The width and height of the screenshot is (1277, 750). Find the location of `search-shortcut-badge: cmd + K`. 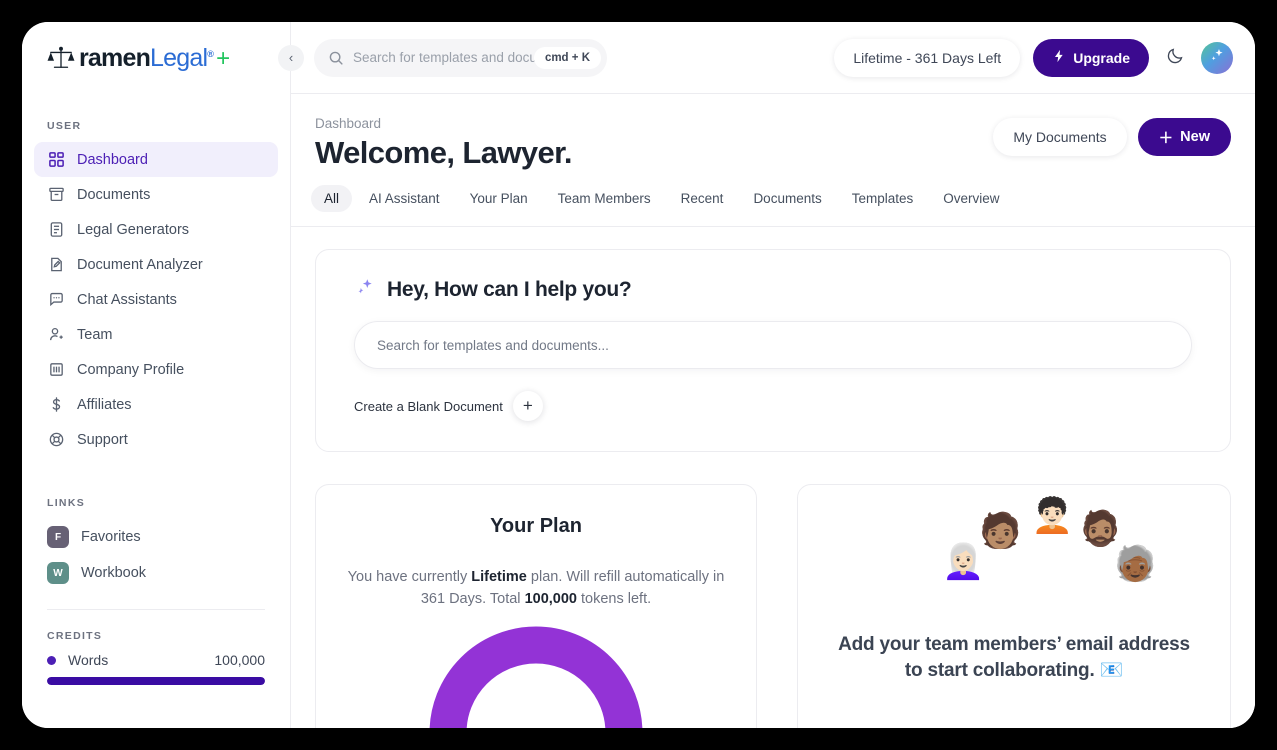

search-shortcut-badge: cmd + K is located at coordinates (567, 57).